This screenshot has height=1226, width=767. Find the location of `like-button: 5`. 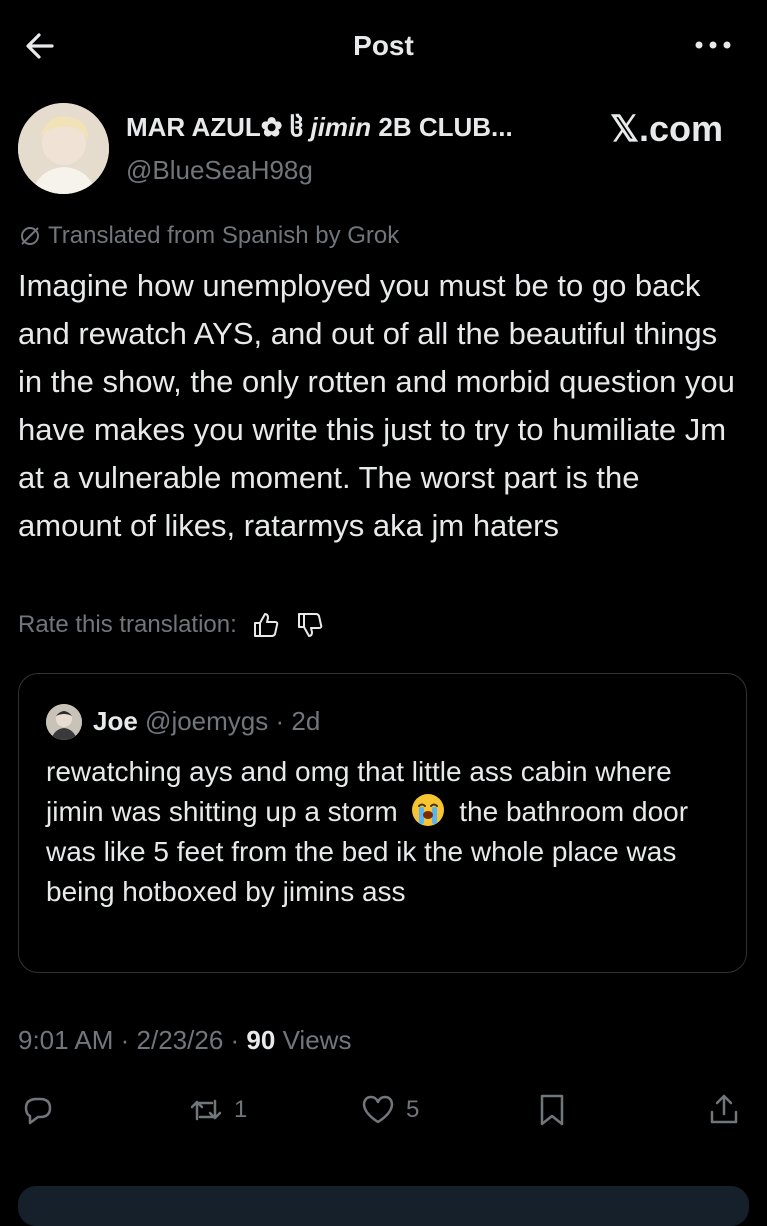

like-button: 5 is located at coordinates (389, 1110).